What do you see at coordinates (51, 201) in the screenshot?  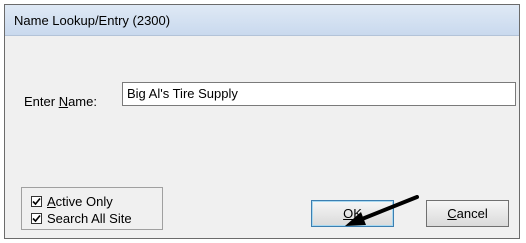 I see `active-only-accel: A` at bounding box center [51, 201].